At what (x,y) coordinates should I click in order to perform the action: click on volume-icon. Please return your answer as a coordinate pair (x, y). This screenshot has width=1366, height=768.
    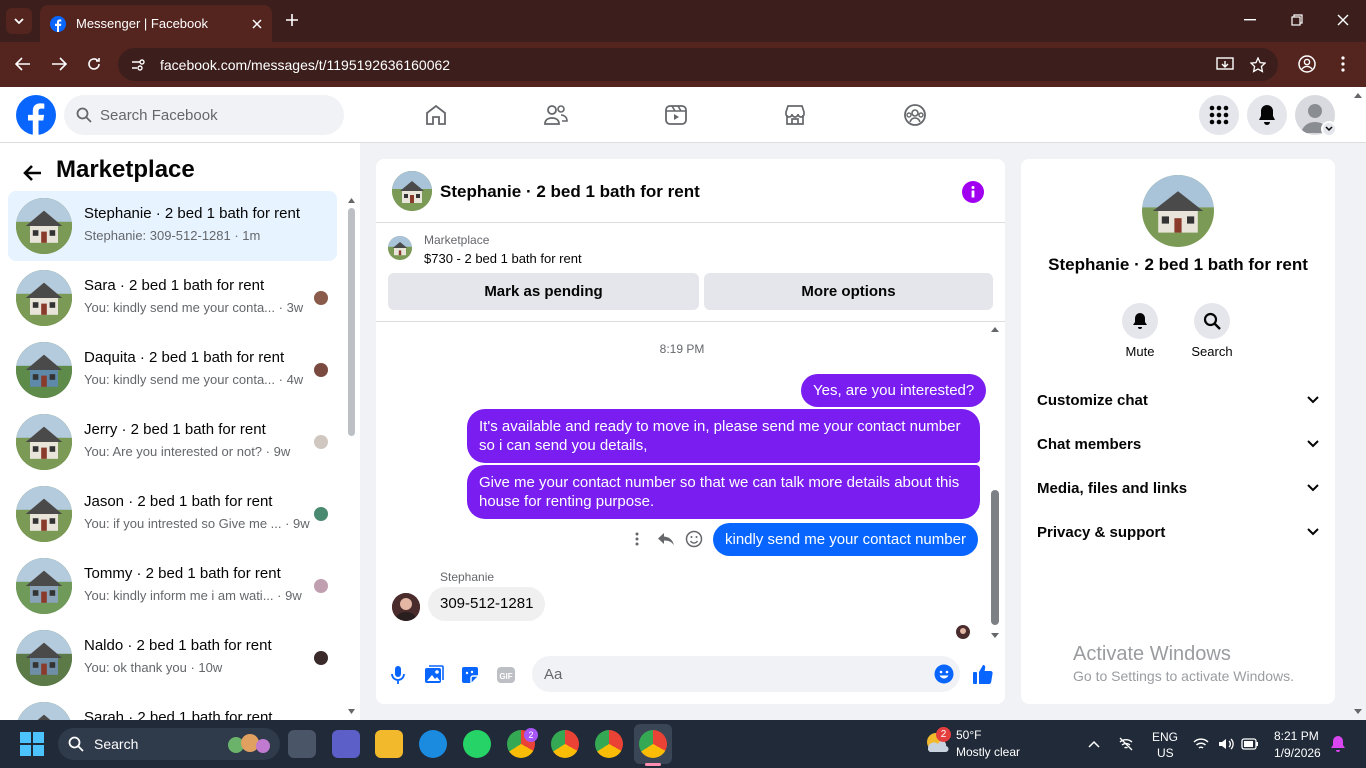
    Looking at the image, I should click on (1226, 744).